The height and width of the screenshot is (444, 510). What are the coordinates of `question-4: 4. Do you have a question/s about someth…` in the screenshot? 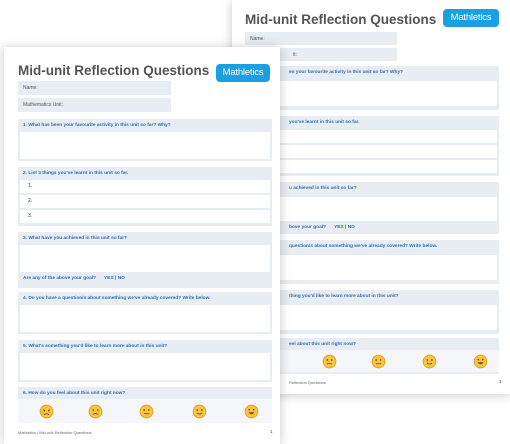 It's located at (145, 313).